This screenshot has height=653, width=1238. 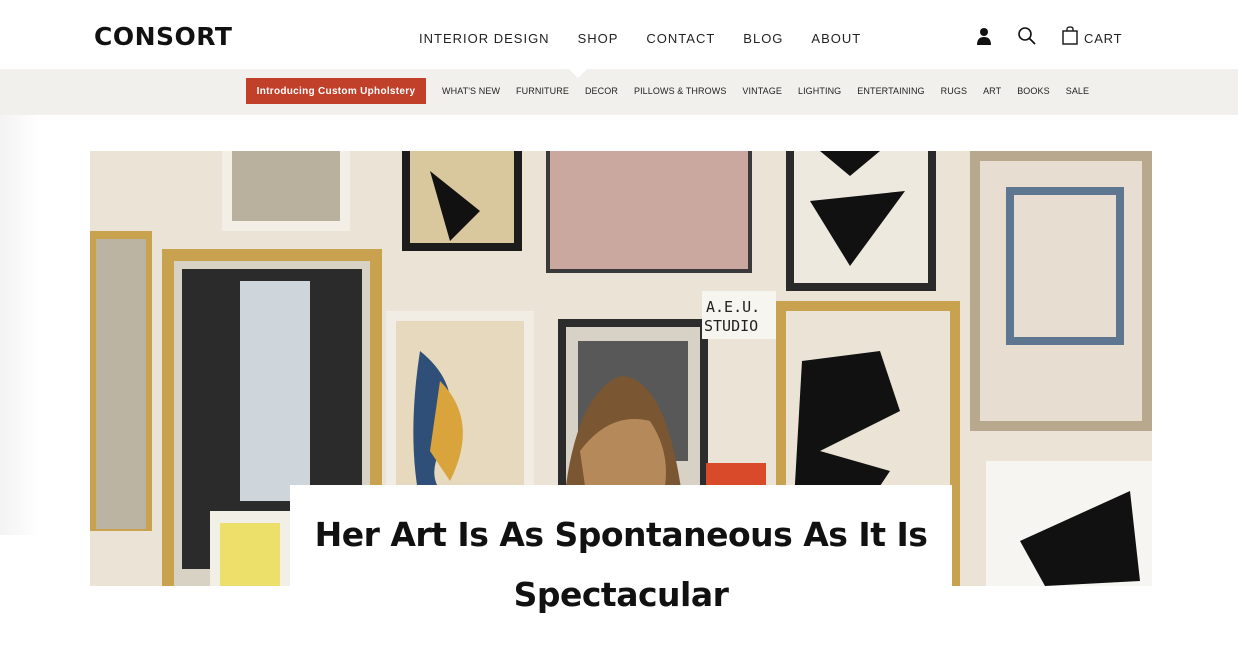 I want to click on search-icon, so click(x=1027, y=36).